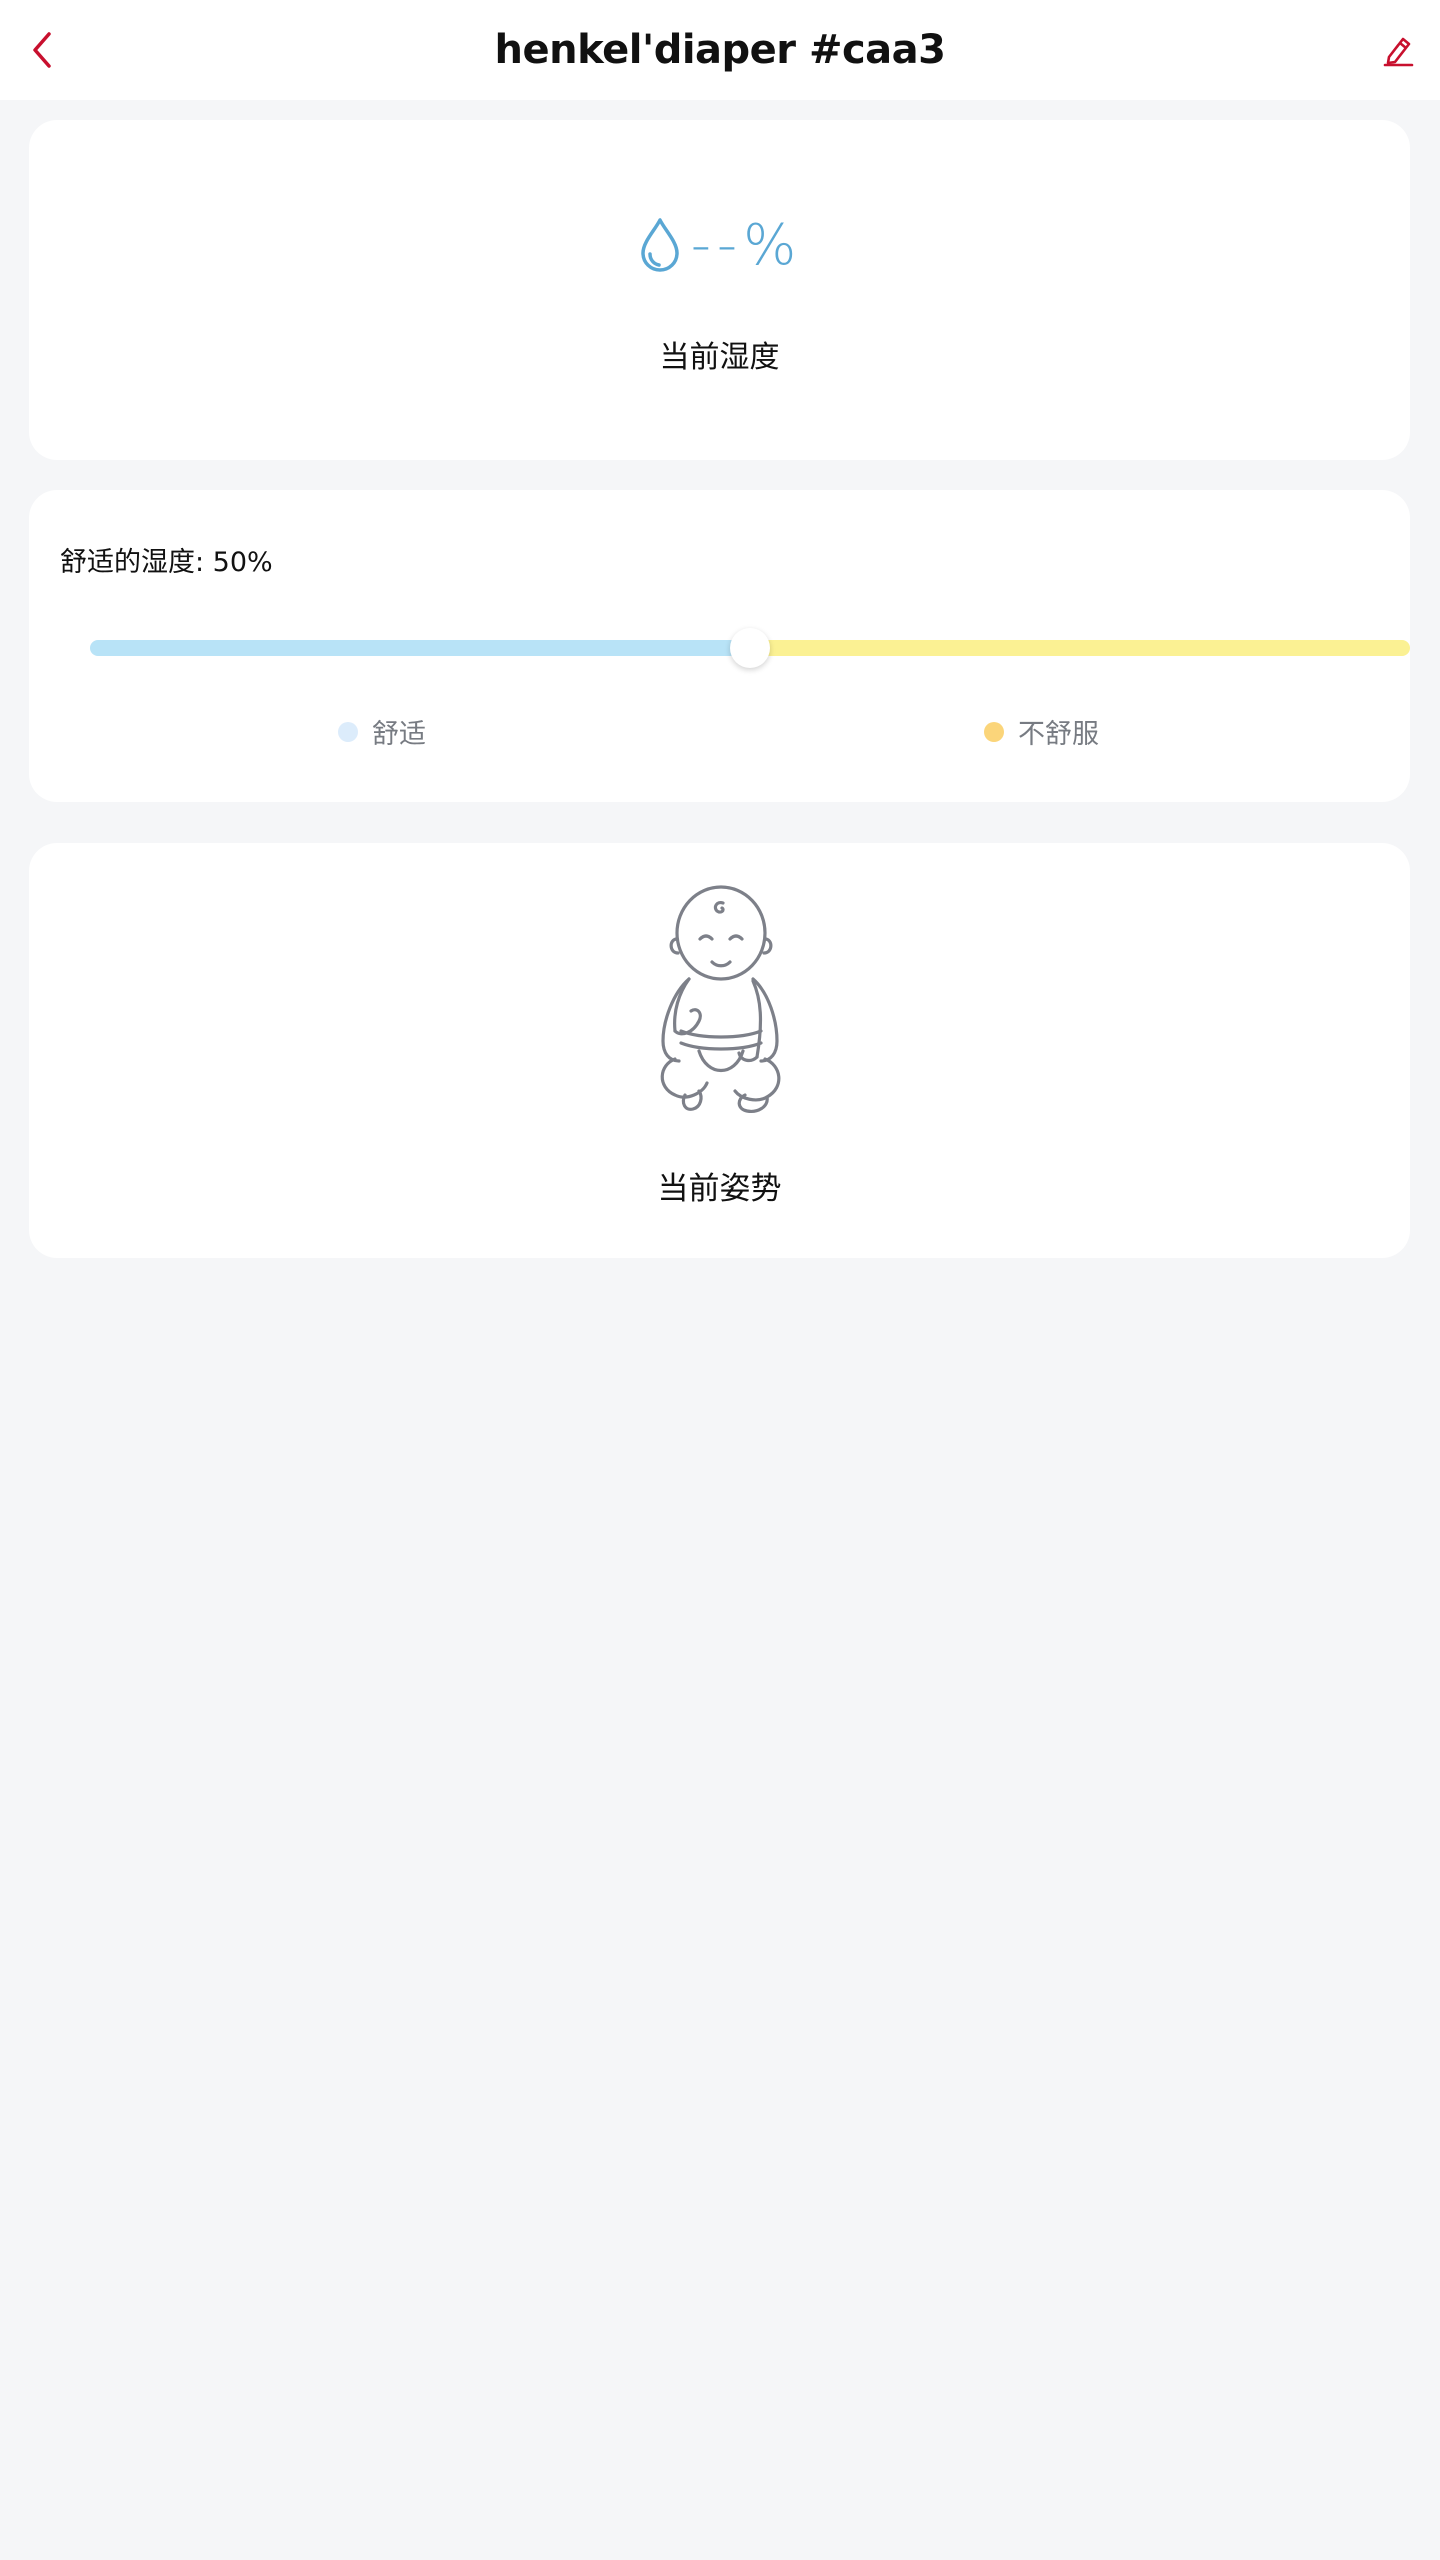 The height and width of the screenshot is (2560, 1440). I want to click on posture-label: 当前姿势, so click(719, 1189).